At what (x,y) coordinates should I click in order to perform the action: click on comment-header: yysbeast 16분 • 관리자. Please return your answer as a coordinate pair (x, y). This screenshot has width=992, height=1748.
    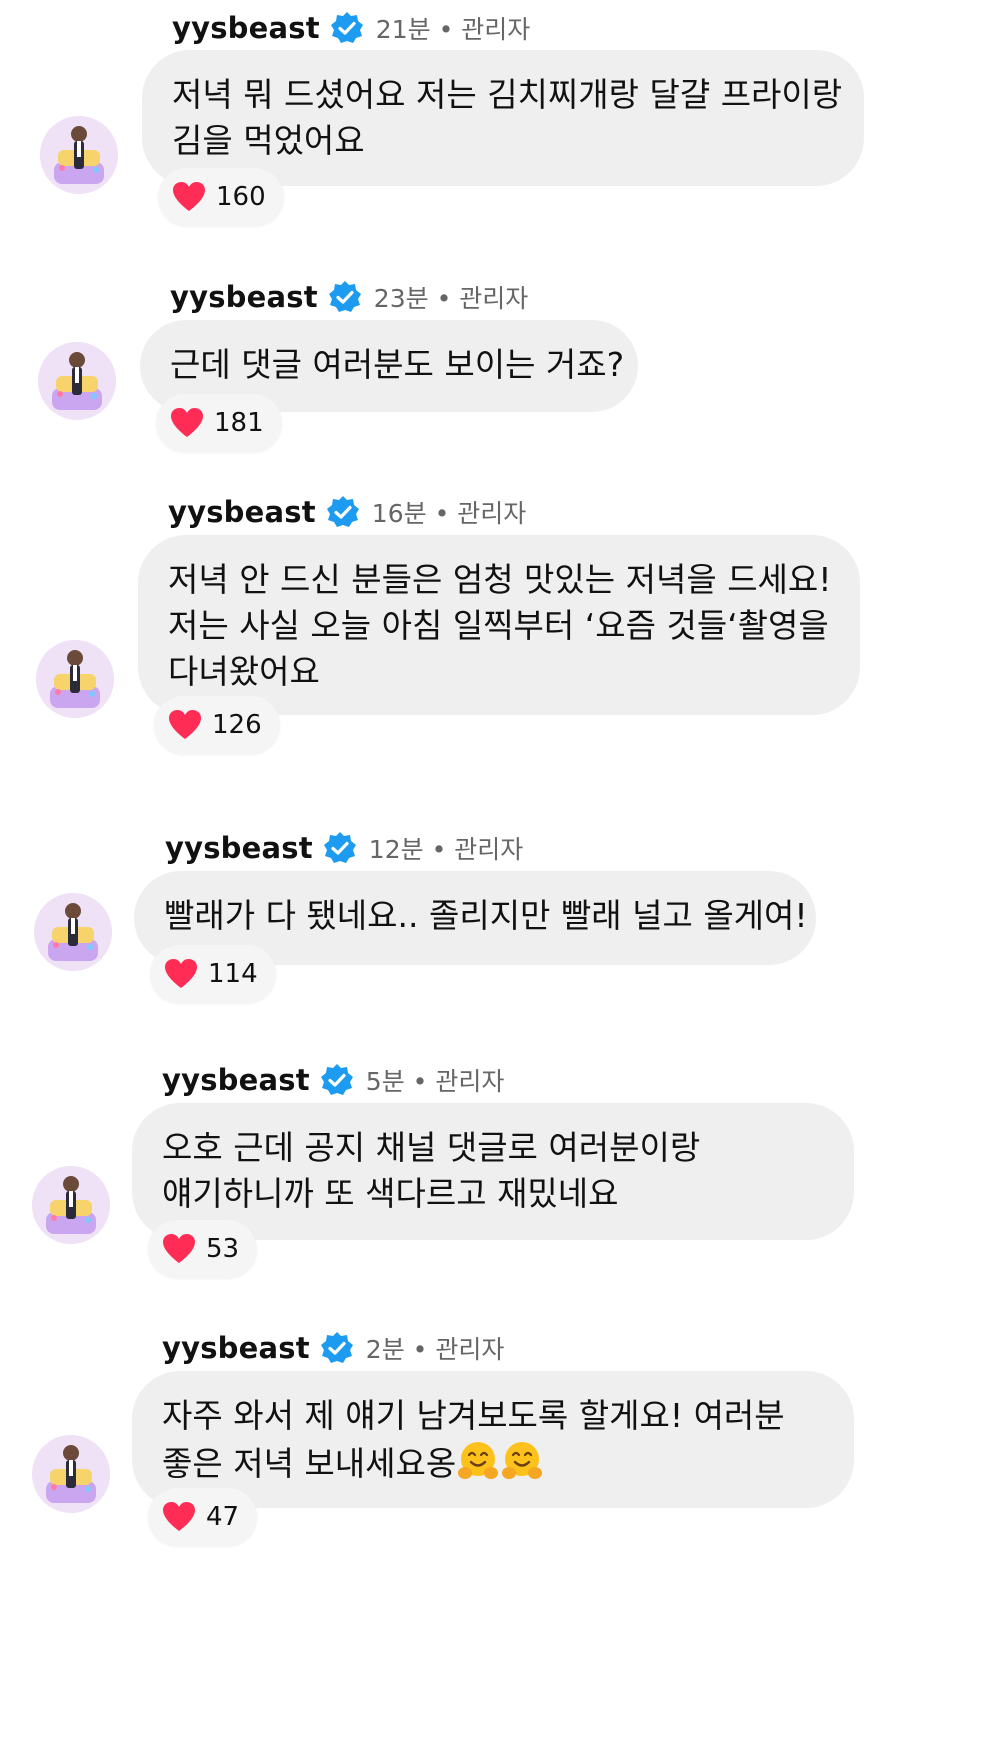
    Looking at the image, I should click on (347, 512).